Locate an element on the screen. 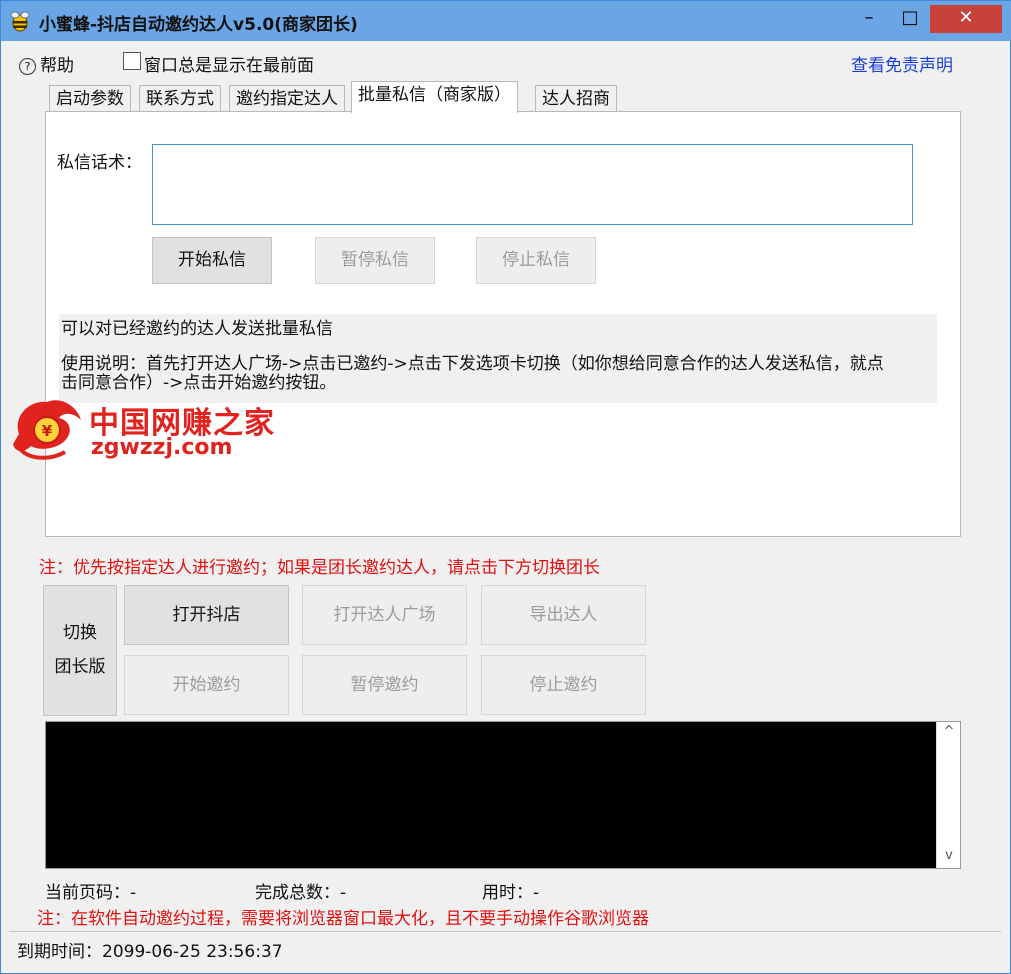  disclaimer-link: 查看免责声明 is located at coordinates (902, 63).